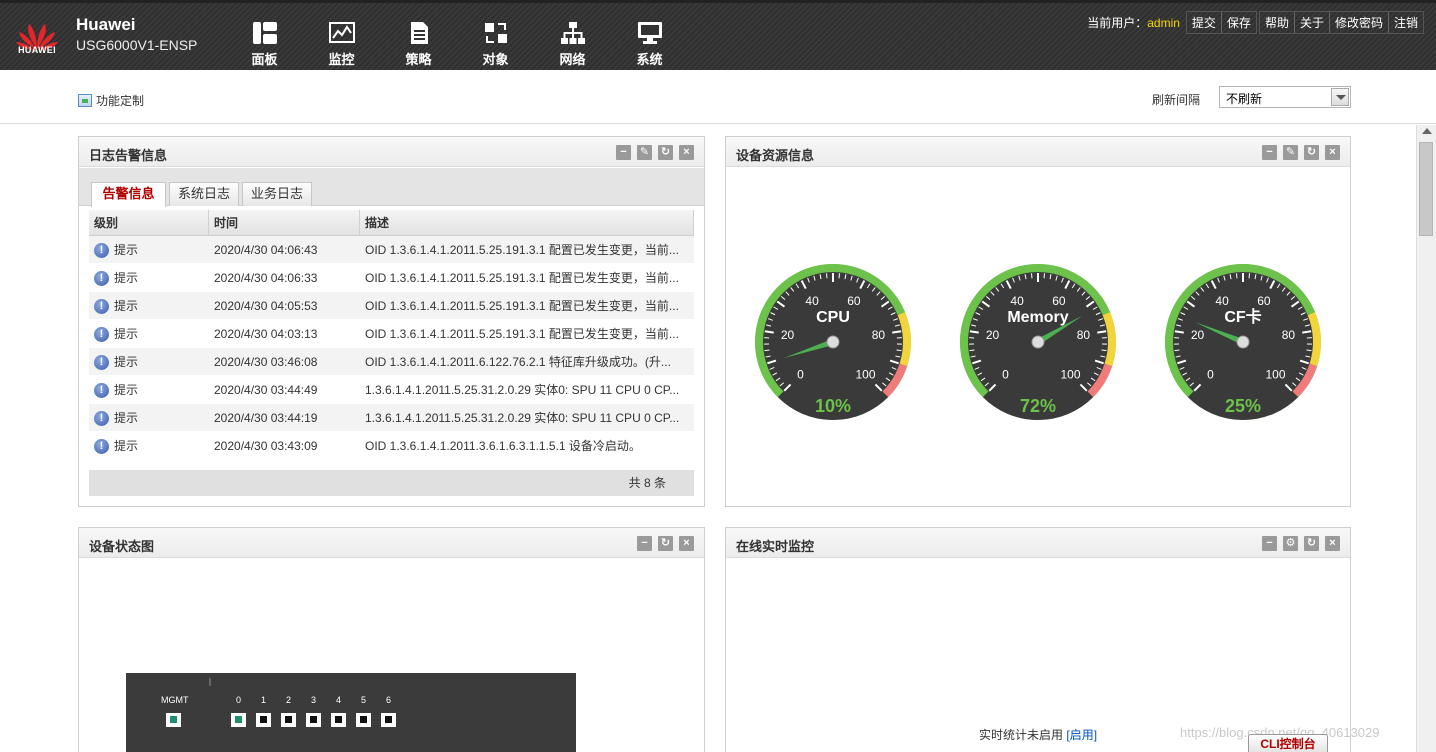  I want to click on tab-business-log: 业务日志, so click(277, 194).